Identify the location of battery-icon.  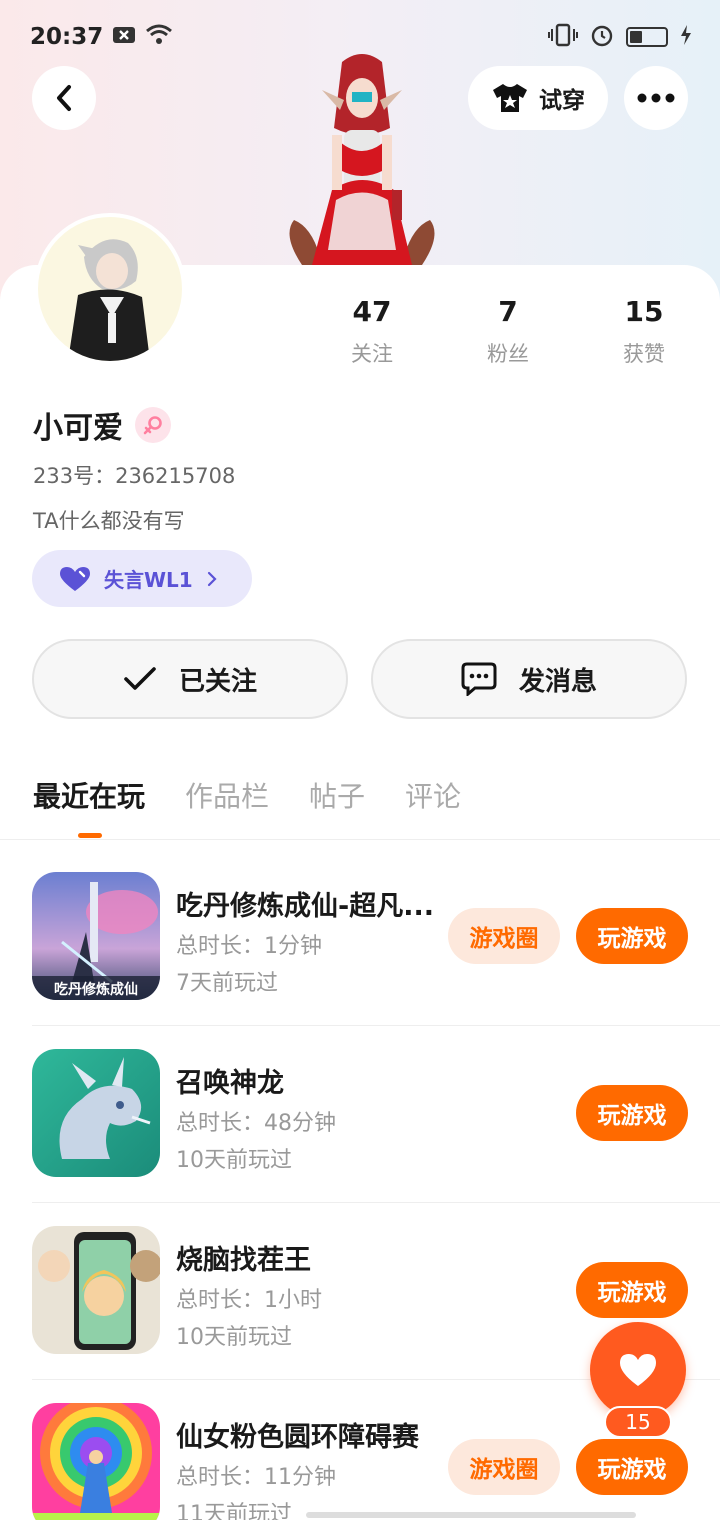
(647, 37).